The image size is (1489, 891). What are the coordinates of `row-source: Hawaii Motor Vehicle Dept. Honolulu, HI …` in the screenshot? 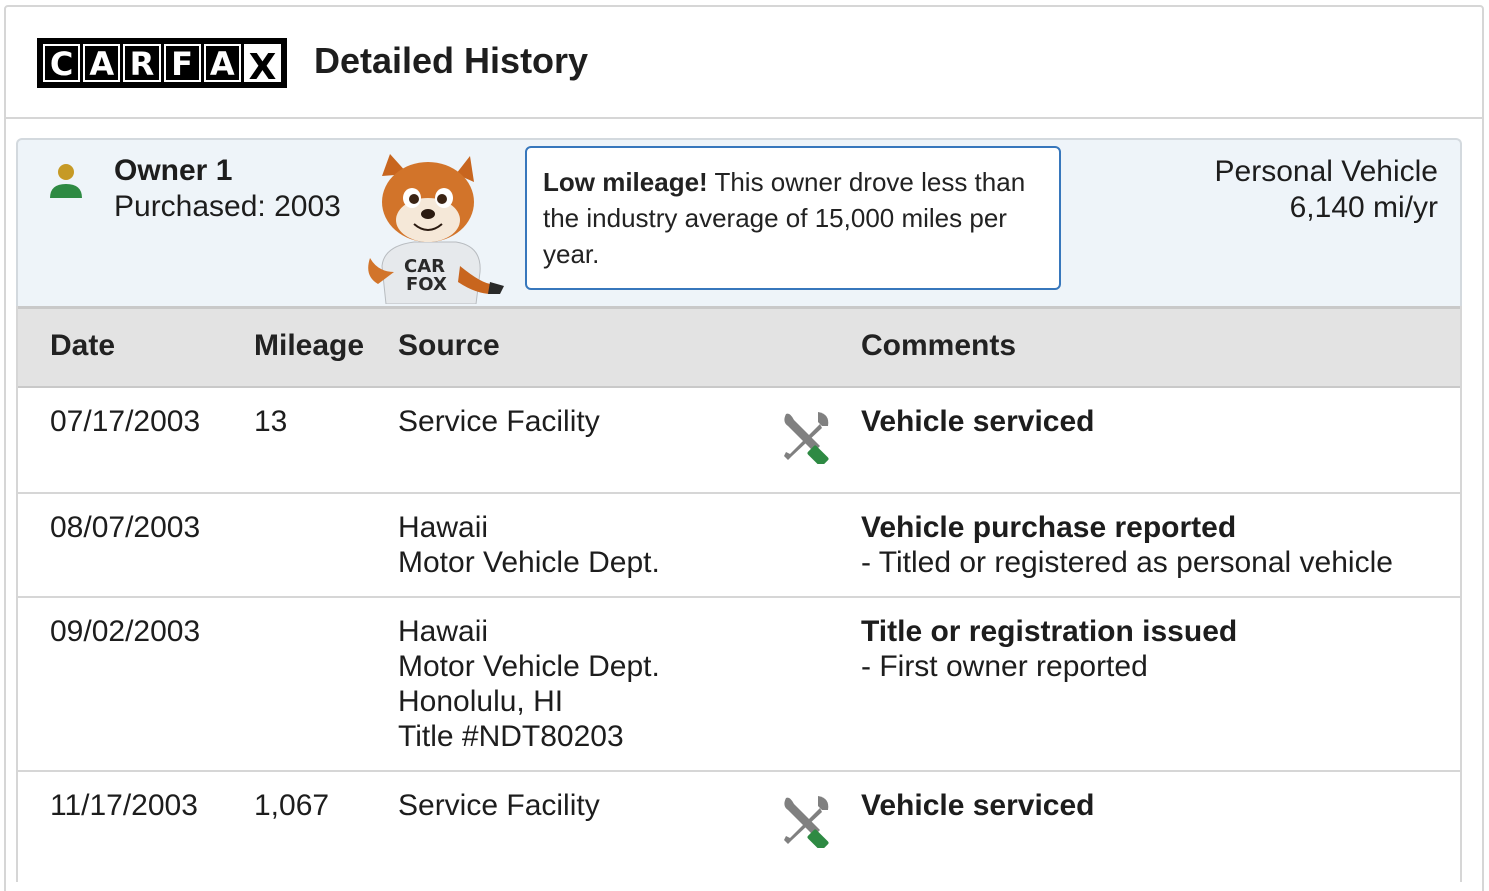 It's located at (529, 684).